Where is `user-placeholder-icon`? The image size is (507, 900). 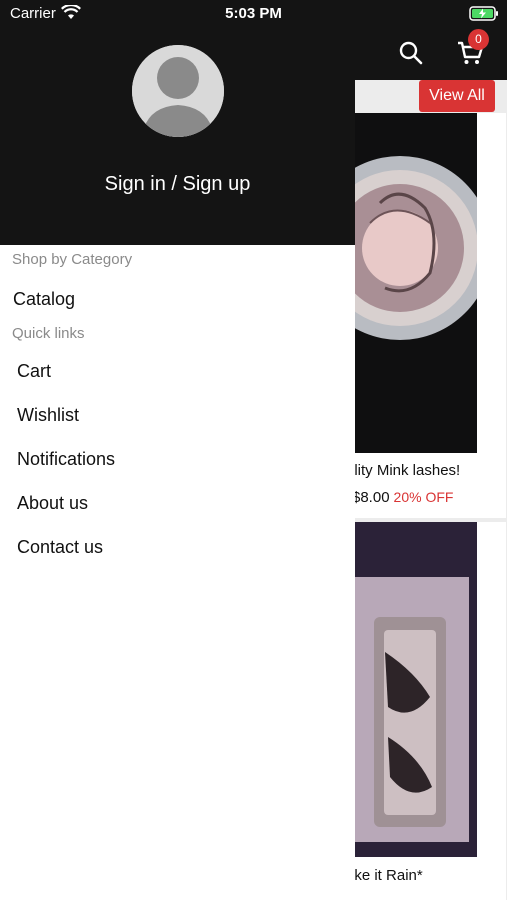
user-placeholder-icon is located at coordinates (178, 91).